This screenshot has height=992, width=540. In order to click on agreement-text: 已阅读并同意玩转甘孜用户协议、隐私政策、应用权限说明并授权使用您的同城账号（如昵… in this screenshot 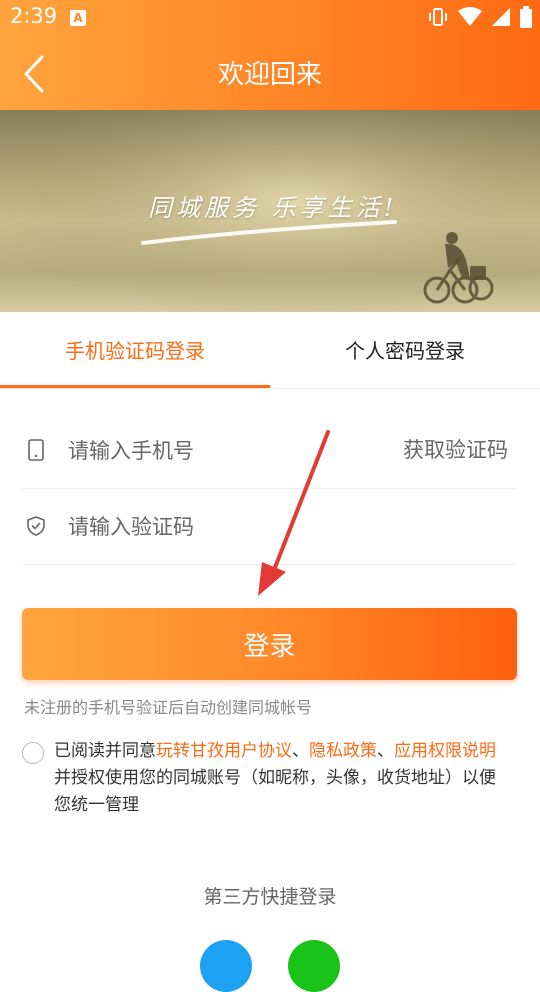, I will do `click(275, 778)`.